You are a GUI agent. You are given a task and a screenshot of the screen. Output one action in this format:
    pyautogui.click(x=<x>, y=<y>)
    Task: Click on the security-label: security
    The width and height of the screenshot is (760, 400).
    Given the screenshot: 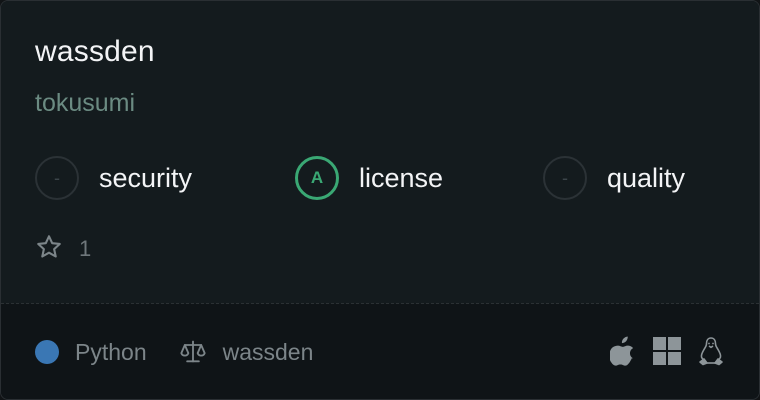 What is the action you would take?
    pyautogui.click(x=146, y=177)
    